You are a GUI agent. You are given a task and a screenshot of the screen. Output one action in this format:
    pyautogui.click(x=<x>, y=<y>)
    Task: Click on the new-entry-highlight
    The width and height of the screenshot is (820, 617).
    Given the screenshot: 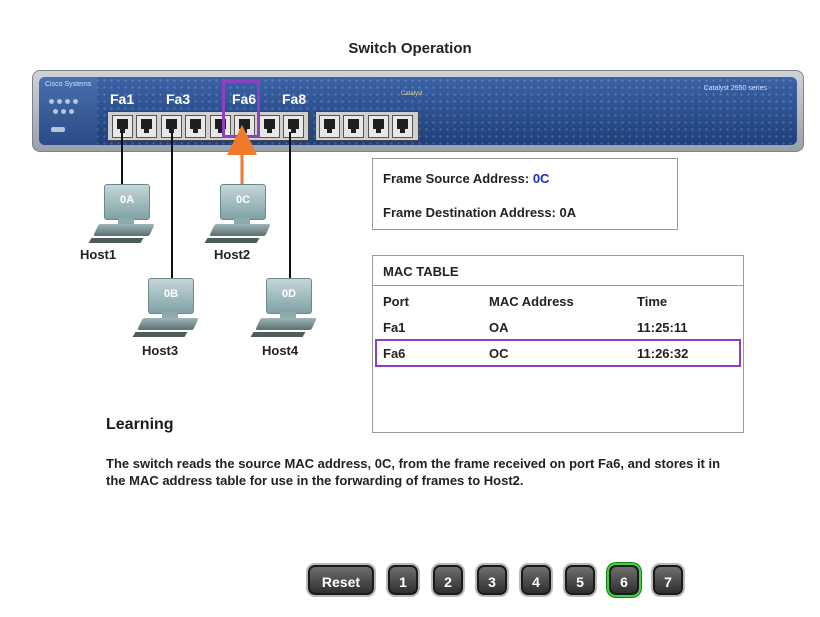 What is the action you would take?
    pyautogui.click(x=558, y=353)
    